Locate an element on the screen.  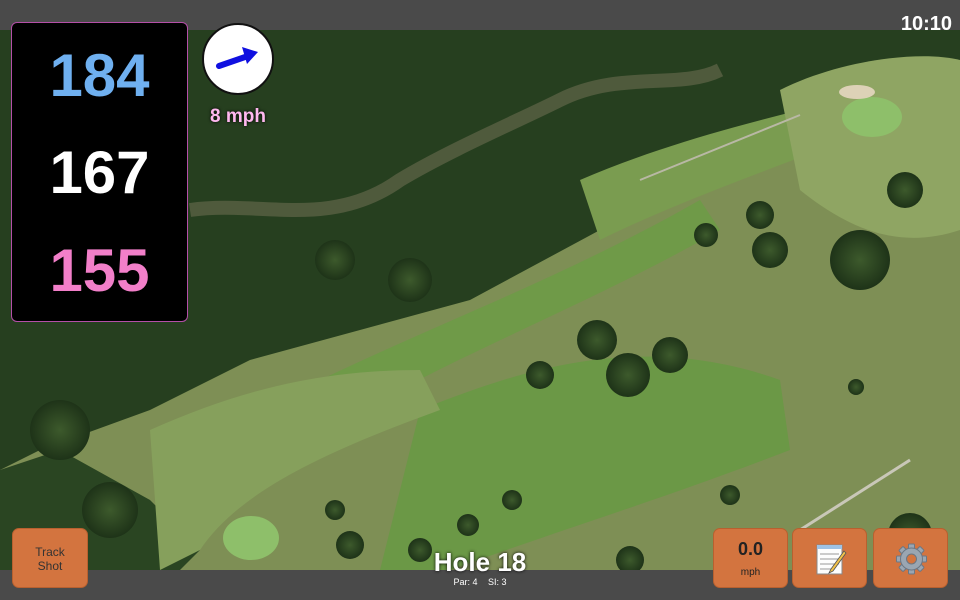
wind-direction-arrow-icon is located at coordinates (237, 58).